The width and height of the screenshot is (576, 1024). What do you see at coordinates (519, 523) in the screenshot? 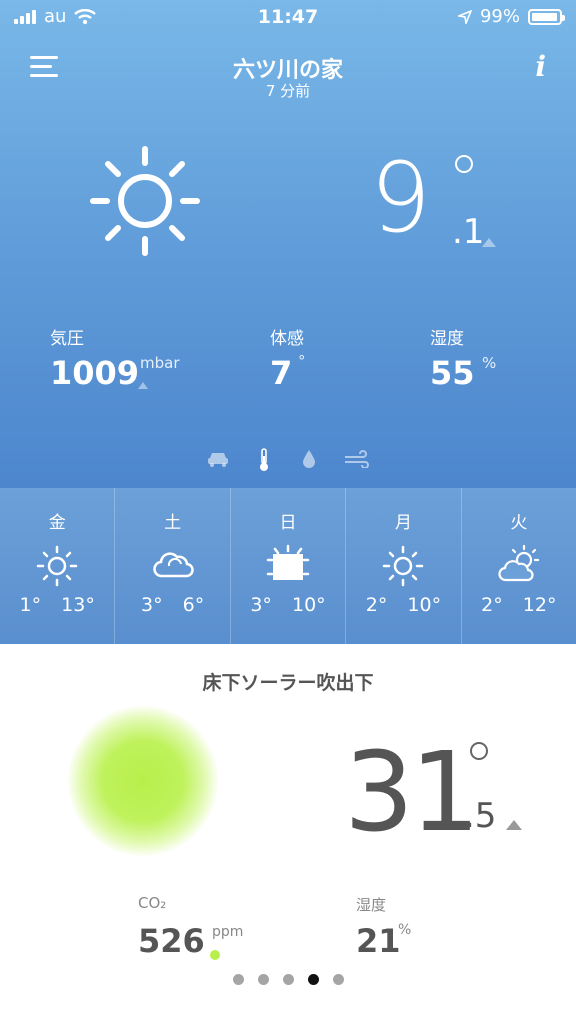
I see `day-name: 火` at bounding box center [519, 523].